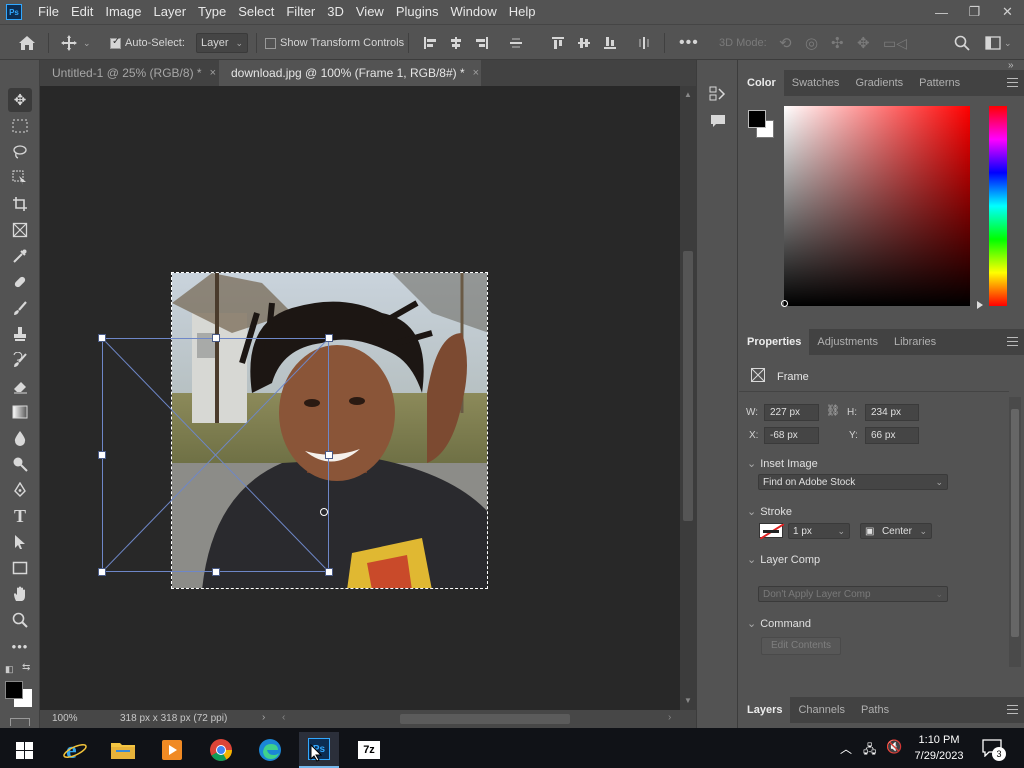 The image size is (1024, 768). Describe the element at coordinates (998, 43) in the screenshot. I see `workspace-icon: ⌄` at that location.